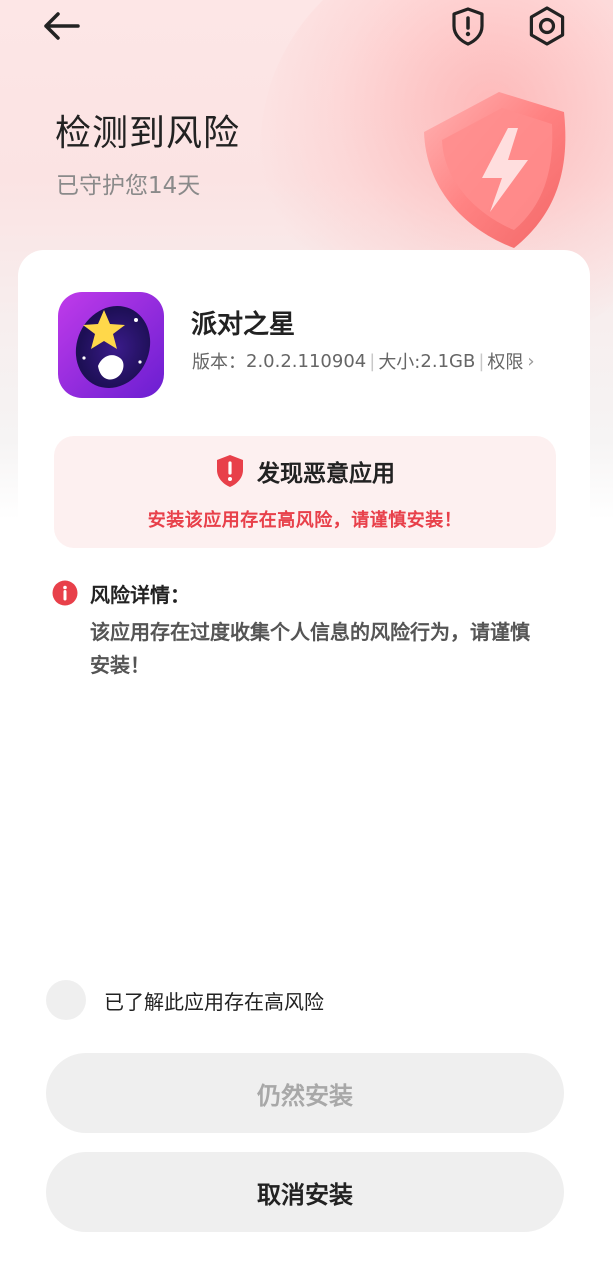  What do you see at coordinates (111, 345) in the screenshot?
I see `party-star-app-icon` at bounding box center [111, 345].